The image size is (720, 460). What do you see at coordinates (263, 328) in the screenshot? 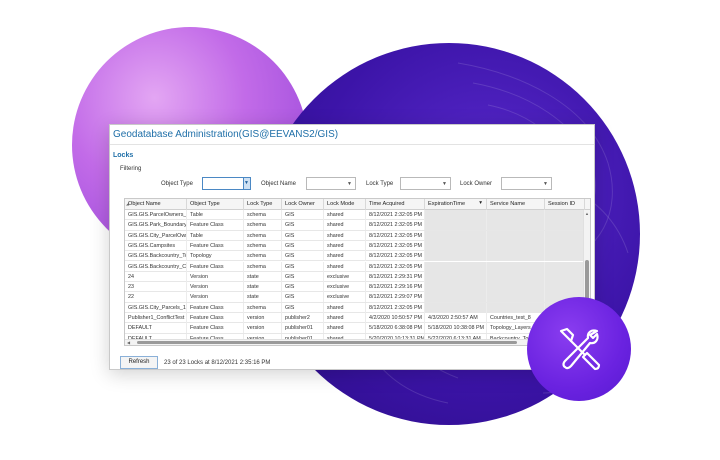
I see `table-cell: version` at bounding box center [263, 328].